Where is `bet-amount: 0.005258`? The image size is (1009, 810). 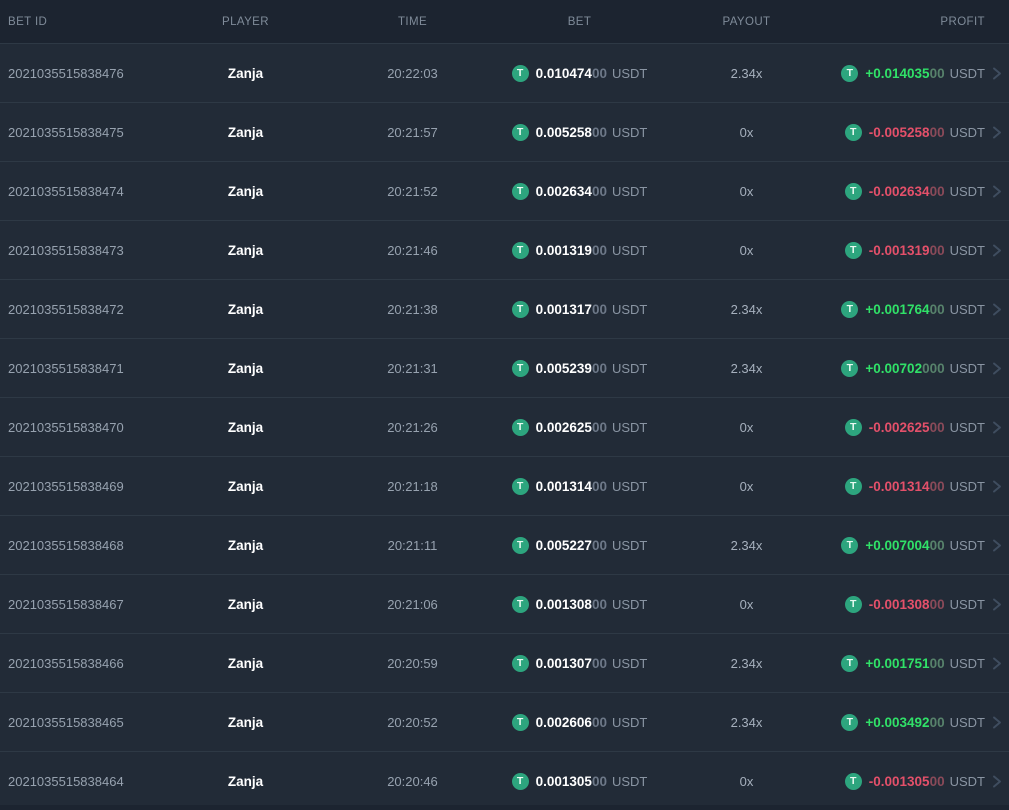 bet-amount: 0.005258 is located at coordinates (563, 132).